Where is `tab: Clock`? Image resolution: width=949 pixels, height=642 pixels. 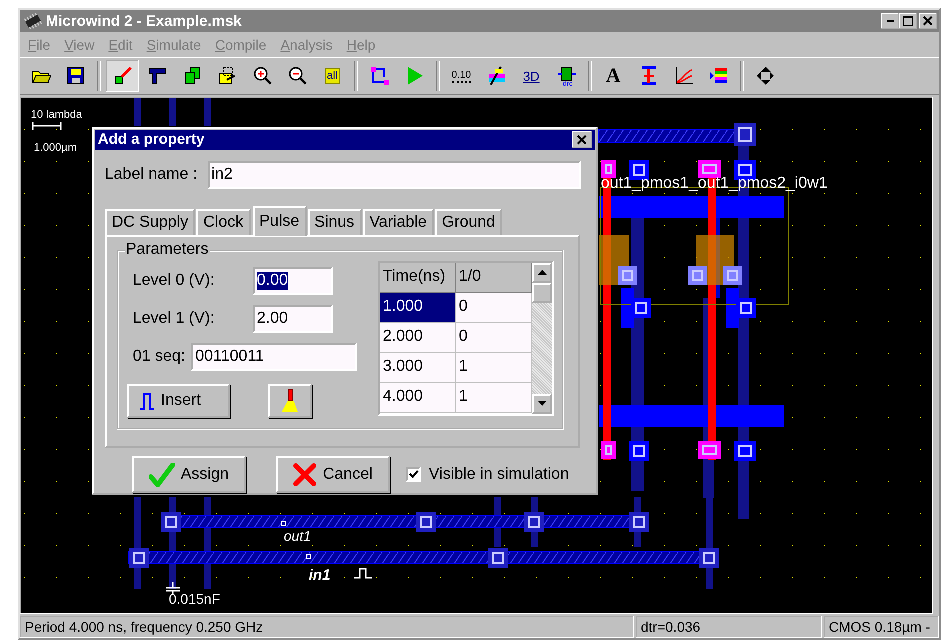
tab: Clock is located at coordinates (223, 221).